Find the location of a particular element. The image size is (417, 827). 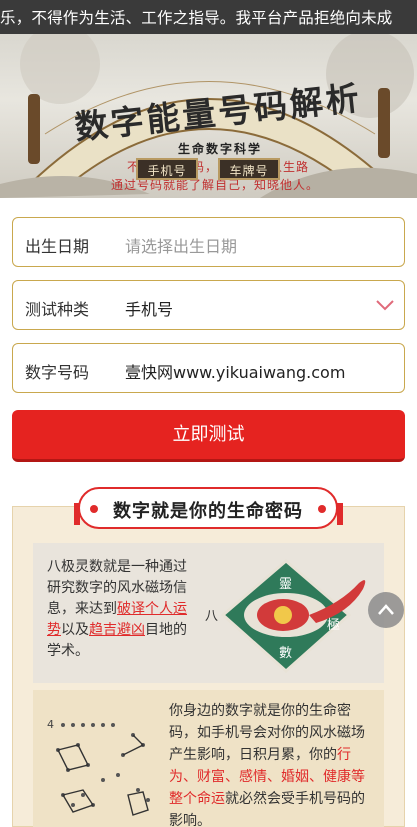

number-field: 数字号码 壹快网www.yikuaiwang.com is located at coordinates (208, 368).